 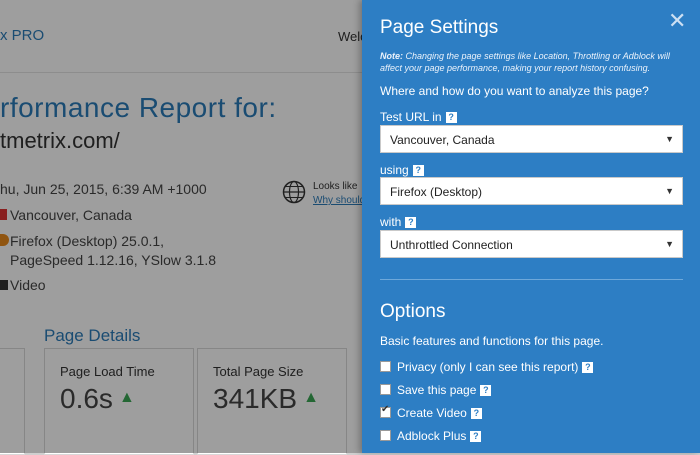 I want to click on save-page-checkbox, so click(x=385, y=389).